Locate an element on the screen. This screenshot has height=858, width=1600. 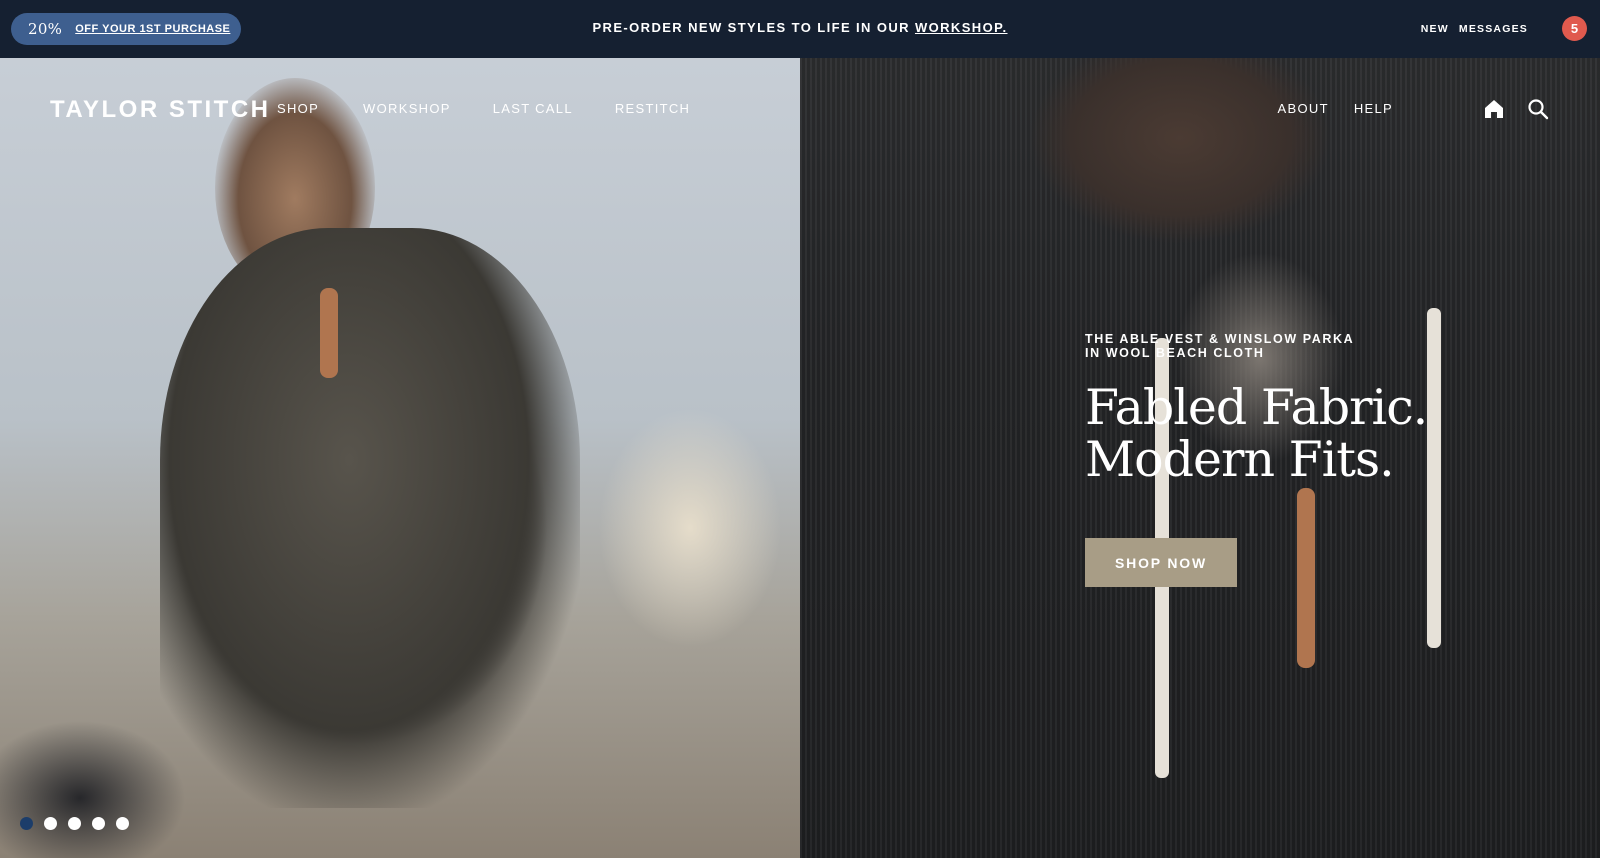
messages-new-label: NEW is located at coordinates (1434, 29).